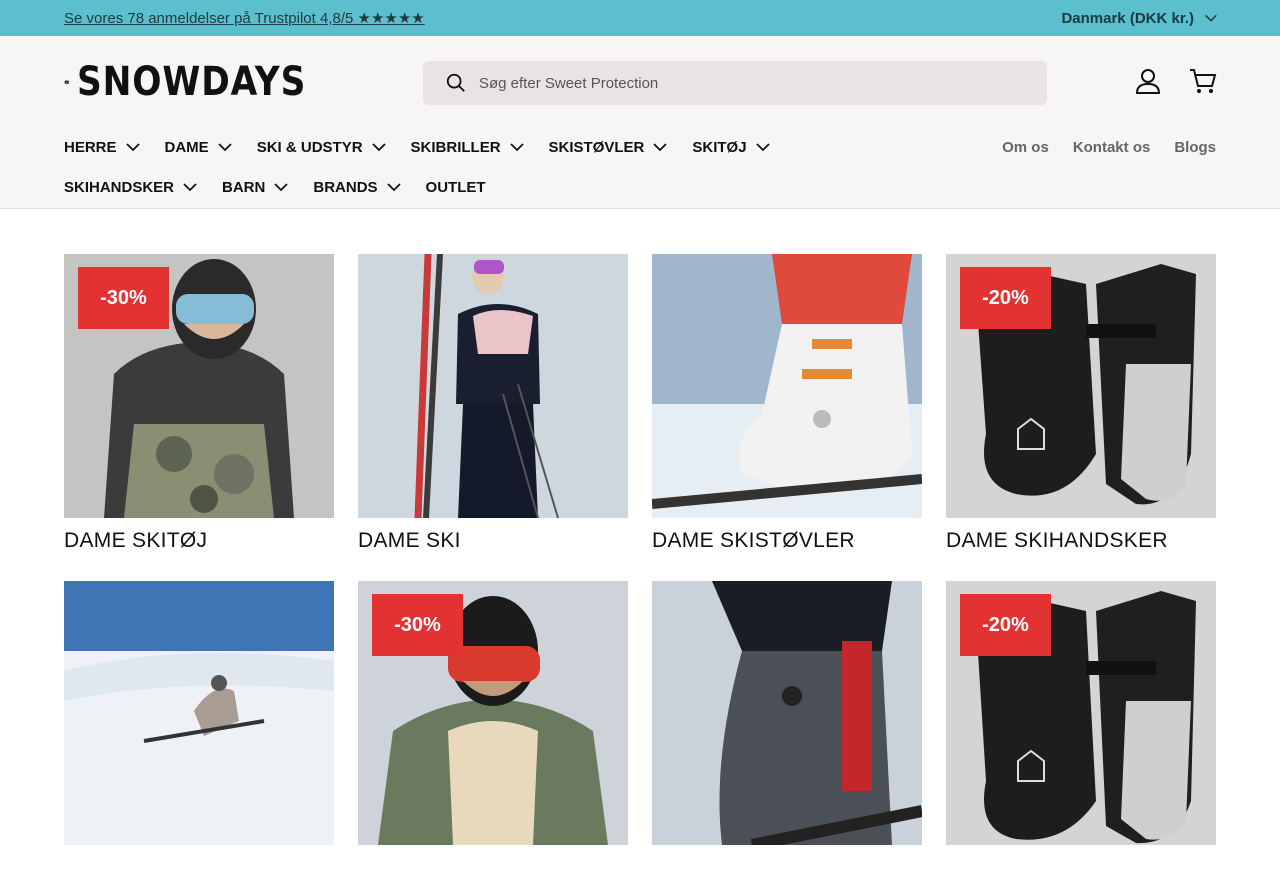 This screenshot has width=1280, height=886. I want to click on secondary-nav: Om os Kontakt os Blogs, so click(1109, 147).